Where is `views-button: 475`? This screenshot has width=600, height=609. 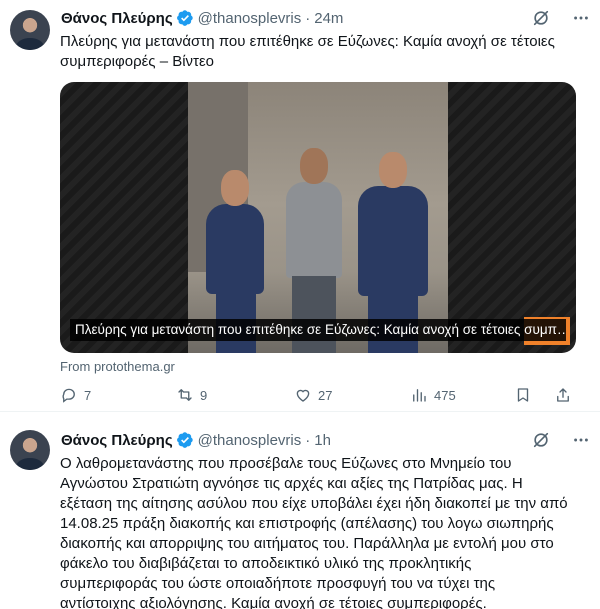
views-button: 475 is located at coordinates (433, 395).